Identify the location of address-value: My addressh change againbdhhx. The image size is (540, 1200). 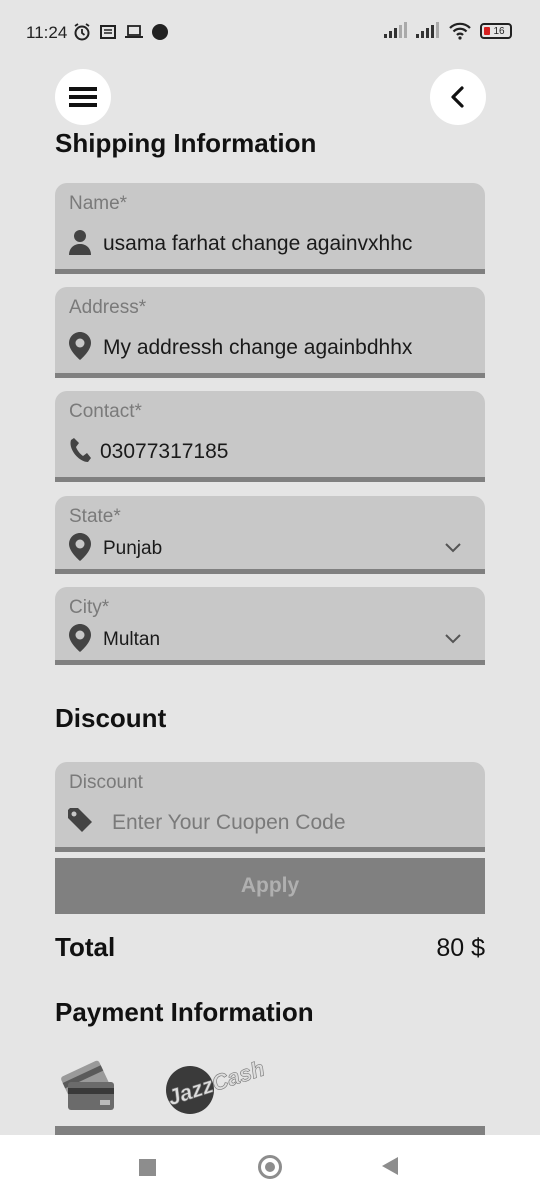
(257, 348).